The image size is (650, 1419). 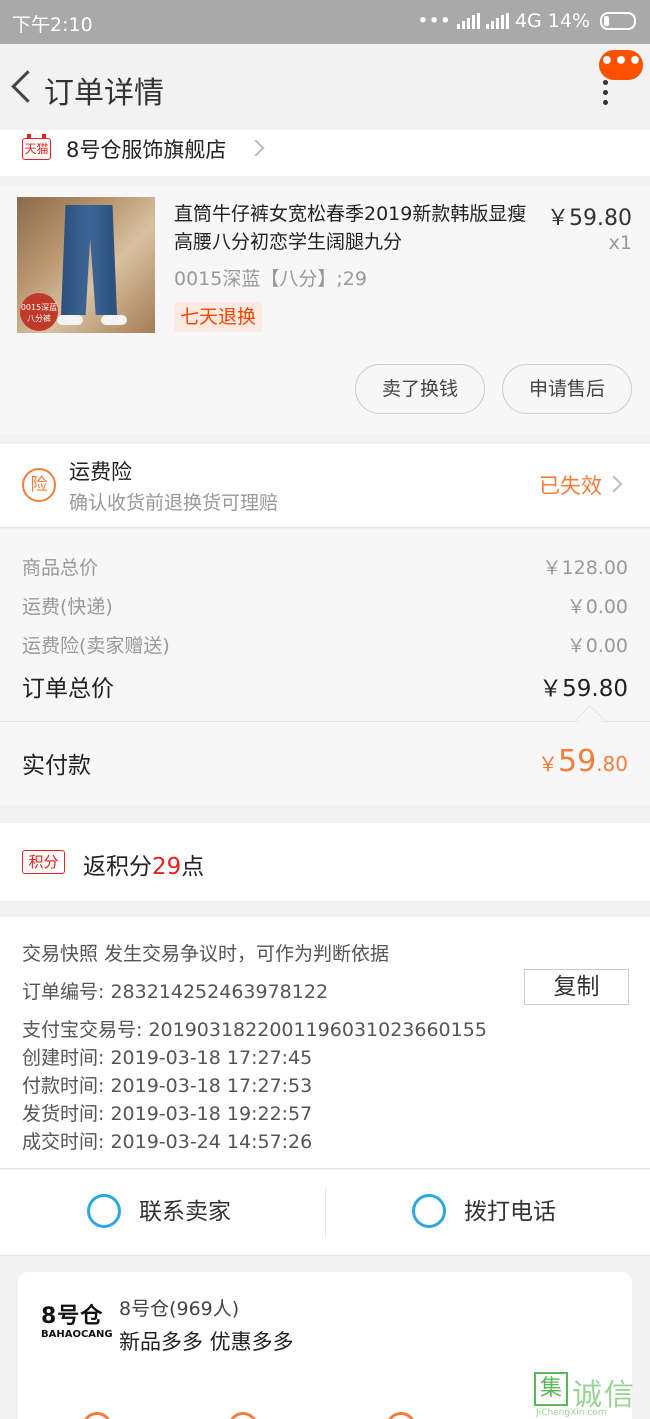 What do you see at coordinates (36, 147) in the screenshot?
I see `tmall-icon: 天猫` at bounding box center [36, 147].